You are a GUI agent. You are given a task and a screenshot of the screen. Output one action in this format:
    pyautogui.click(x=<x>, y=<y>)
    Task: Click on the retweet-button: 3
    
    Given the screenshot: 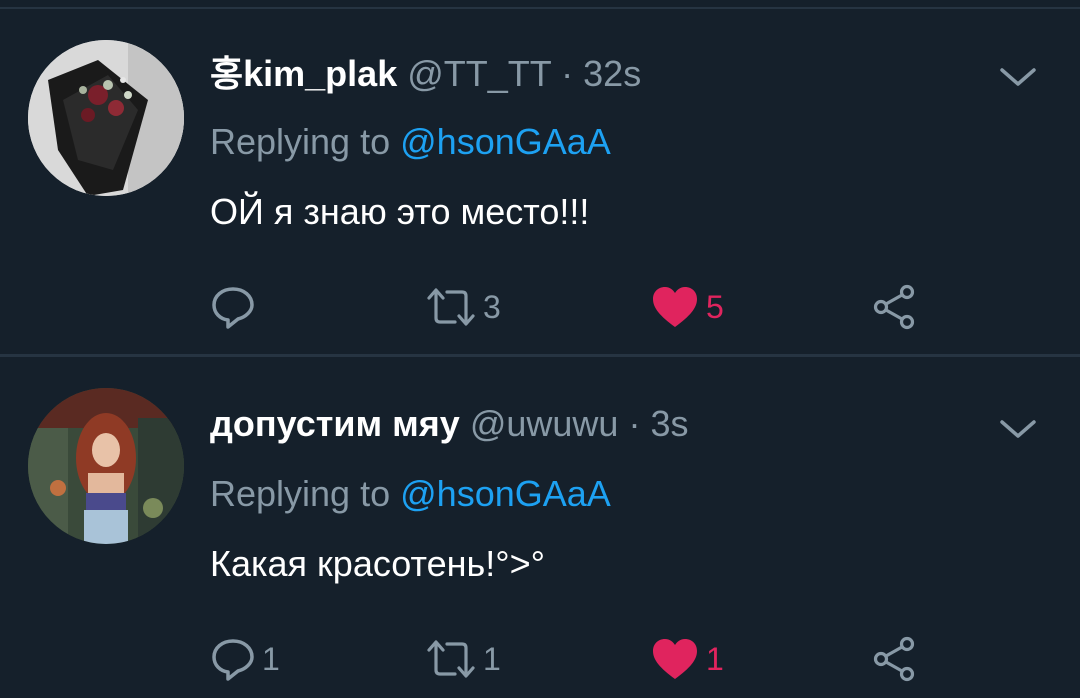 What is the action you would take?
    pyautogui.click(x=463, y=307)
    